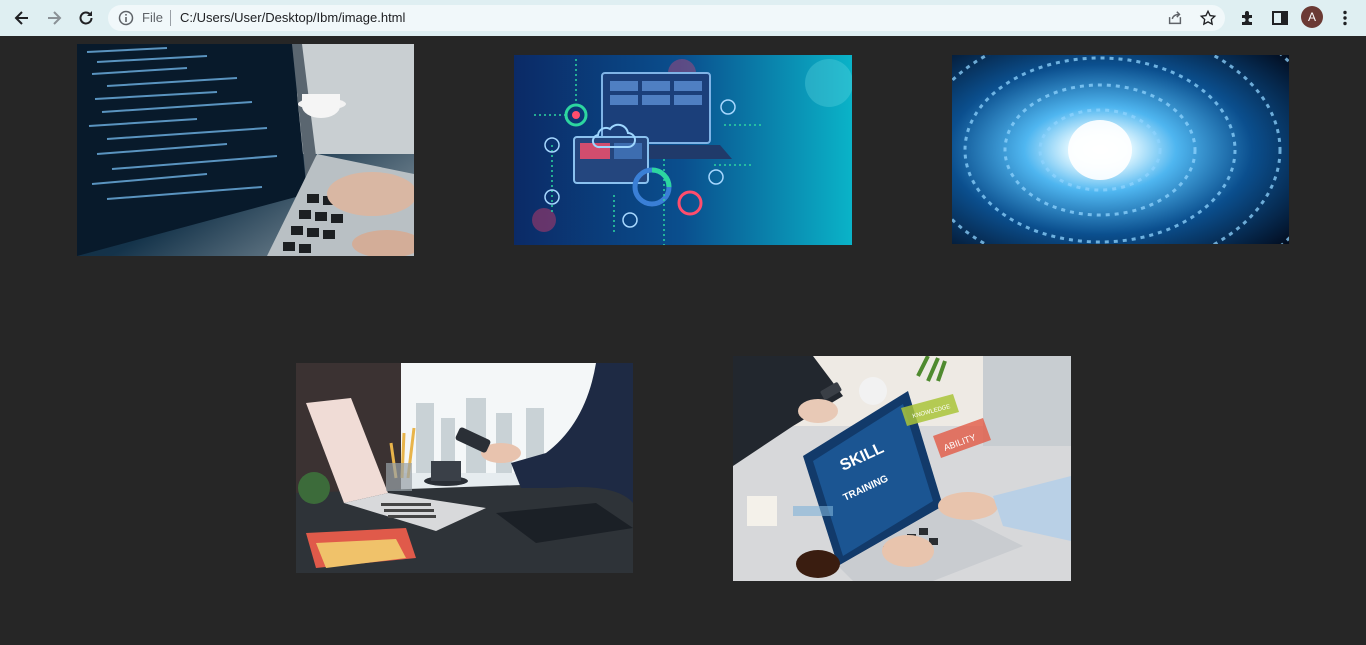  I want to click on bookmark-button, so click(1208, 18).